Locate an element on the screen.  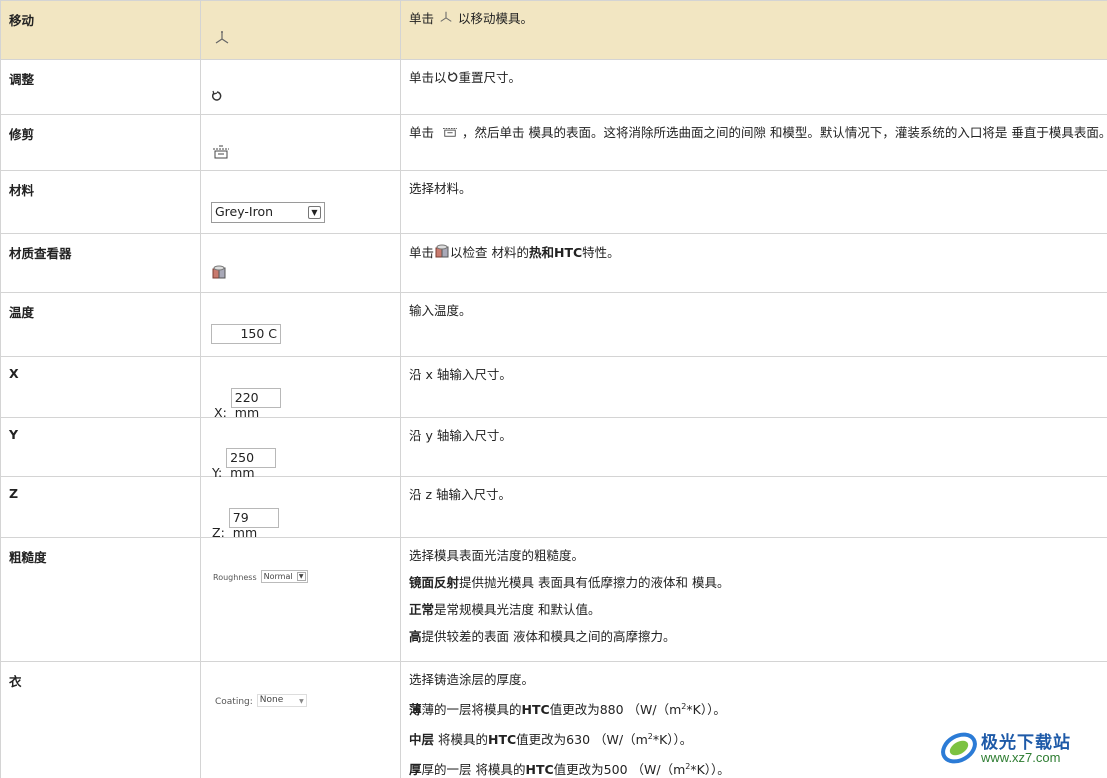
z-dimension-input: 79 mm is located at coordinates (253, 524).